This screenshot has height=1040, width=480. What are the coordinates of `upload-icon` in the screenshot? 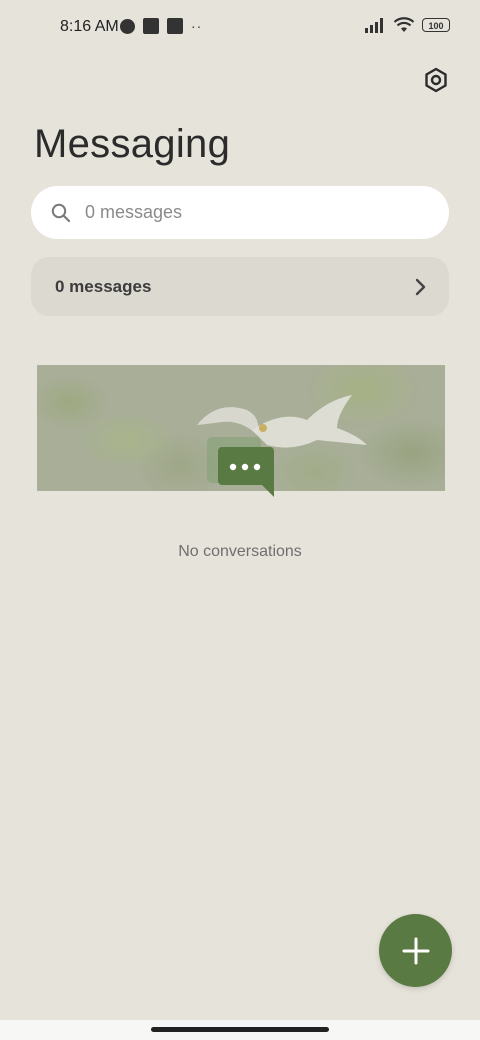 It's located at (175, 26).